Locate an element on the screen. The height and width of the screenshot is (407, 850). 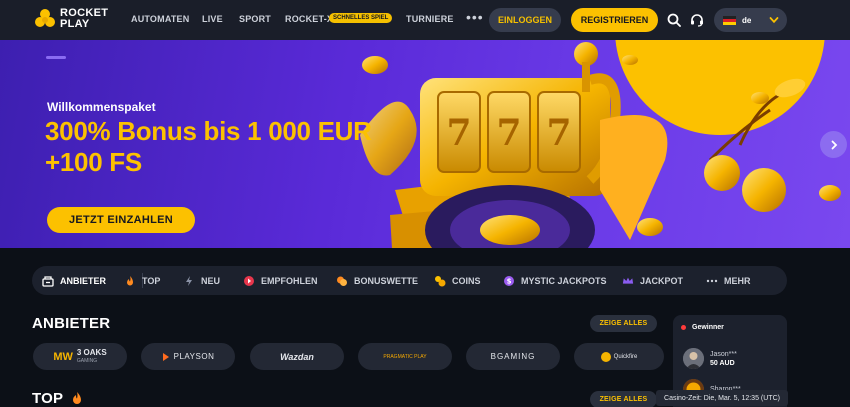
provider-3oaks: MW 3 OAKS GAMING is located at coordinates (80, 356).